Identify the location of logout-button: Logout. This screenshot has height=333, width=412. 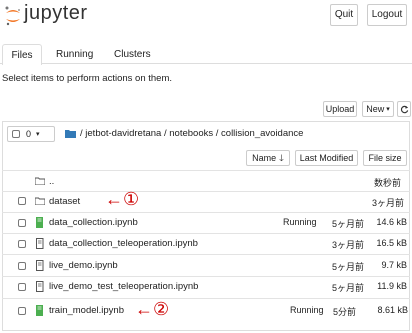
(387, 15).